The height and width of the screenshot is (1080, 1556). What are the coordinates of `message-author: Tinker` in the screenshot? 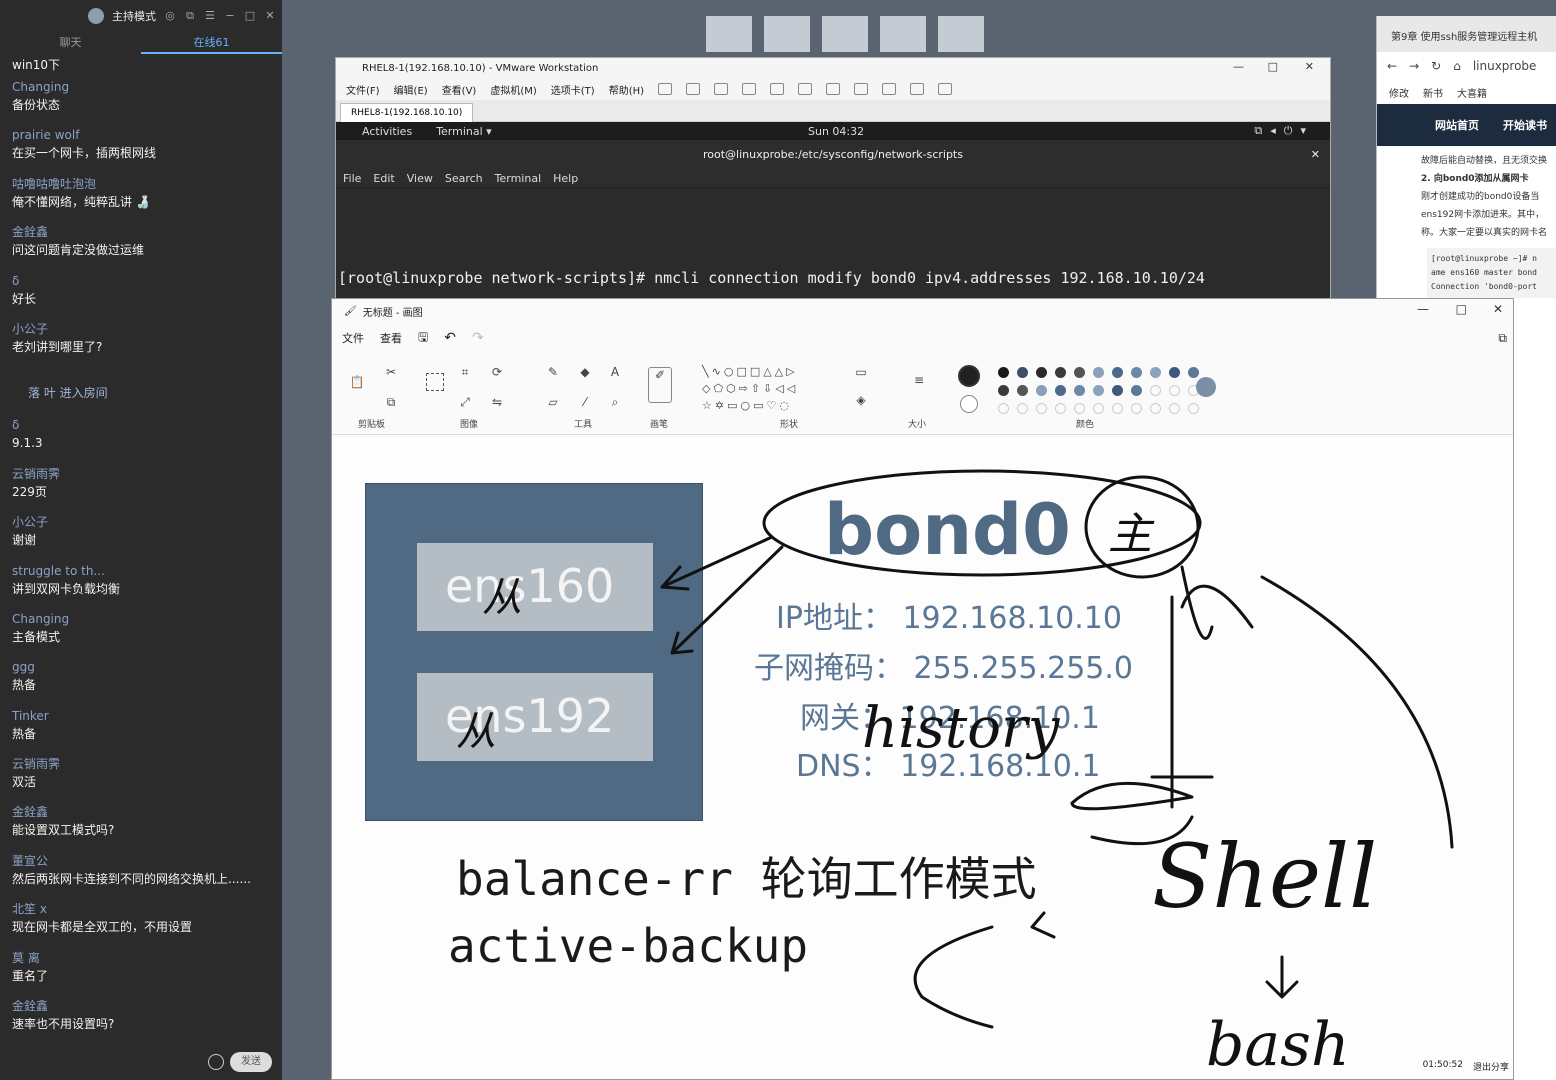 It's located at (141, 716).